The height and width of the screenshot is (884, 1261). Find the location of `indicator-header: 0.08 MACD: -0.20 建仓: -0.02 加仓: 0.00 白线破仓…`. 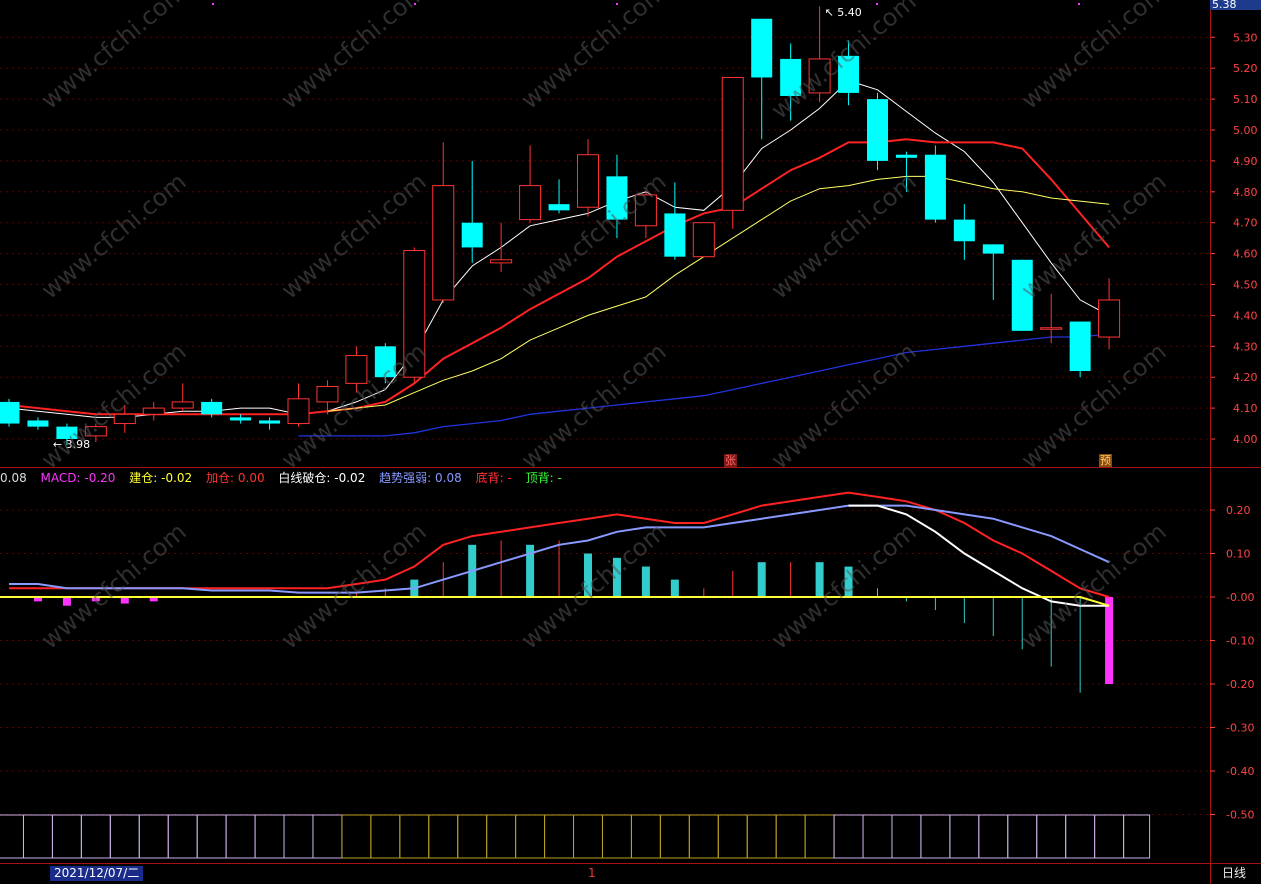

indicator-header: 0.08 MACD: -0.20 建仓: -0.02 加仓: 0.00 白线破仓… is located at coordinates (286, 477).